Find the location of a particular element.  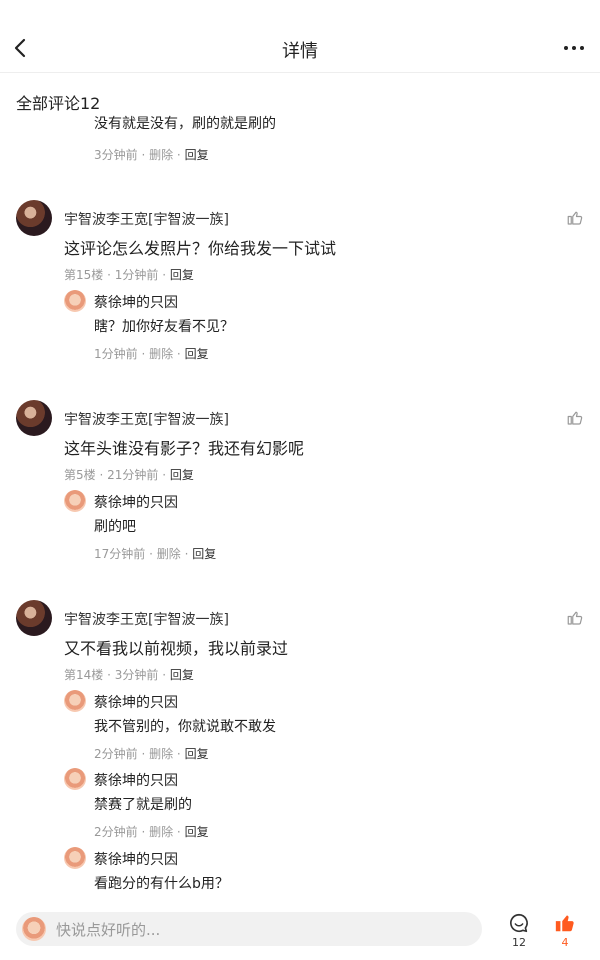

comment-input-box is located at coordinates (249, 930).